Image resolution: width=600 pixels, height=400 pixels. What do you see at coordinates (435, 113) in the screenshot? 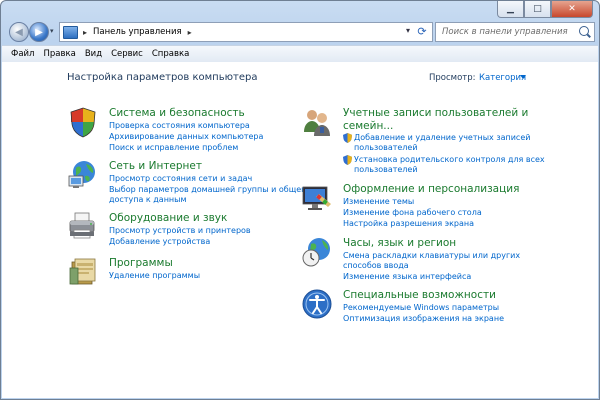
I see `category-title: Учетные записи пользователей и` at bounding box center [435, 113].